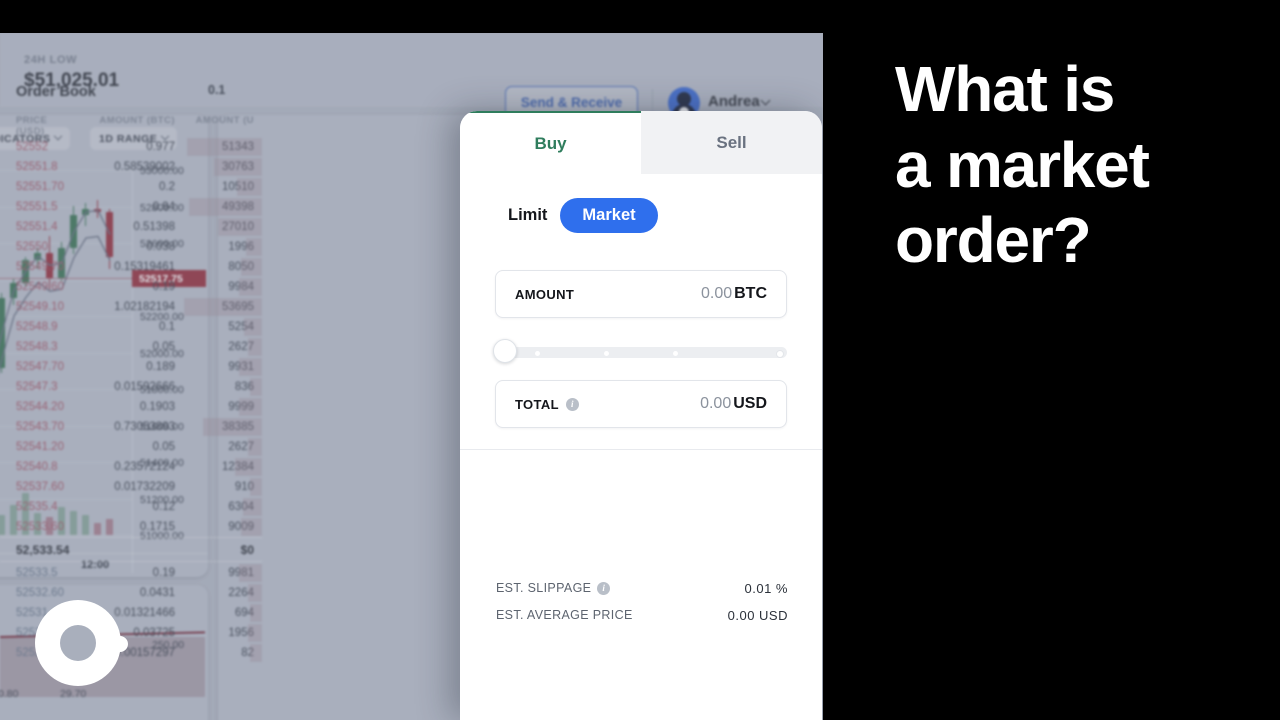 The width and height of the screenshot is (1280, 720). I want to click on amount-label: AMOUNT, so click(545, 294).